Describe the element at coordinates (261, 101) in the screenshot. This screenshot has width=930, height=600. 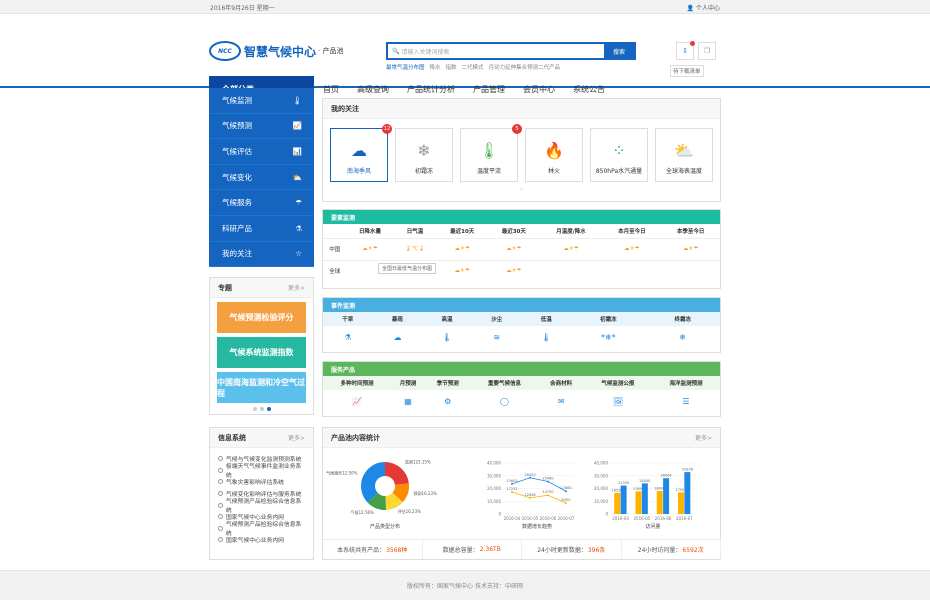
I see `left-menu-item: 气候监测 🌡` at that location.